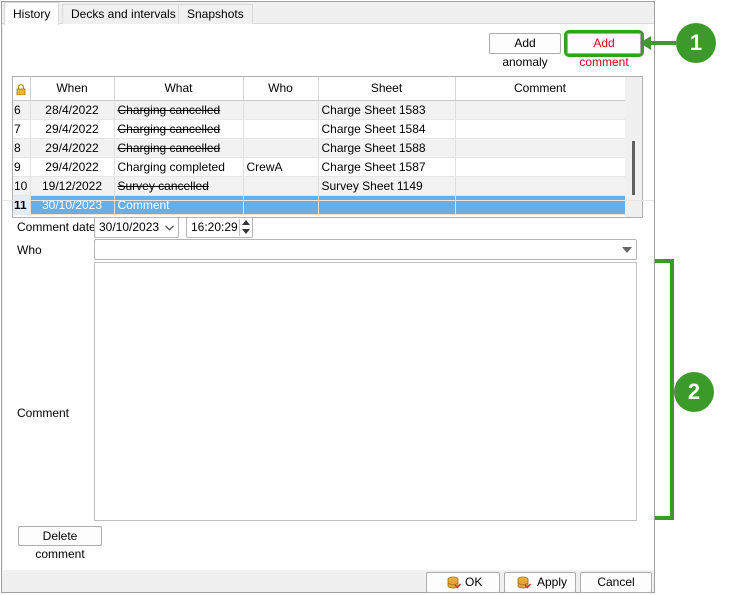  What do you see at coordinates (32, 13) in the screenshot?
I see `tab-history: History` at bounding box center [32, 13].